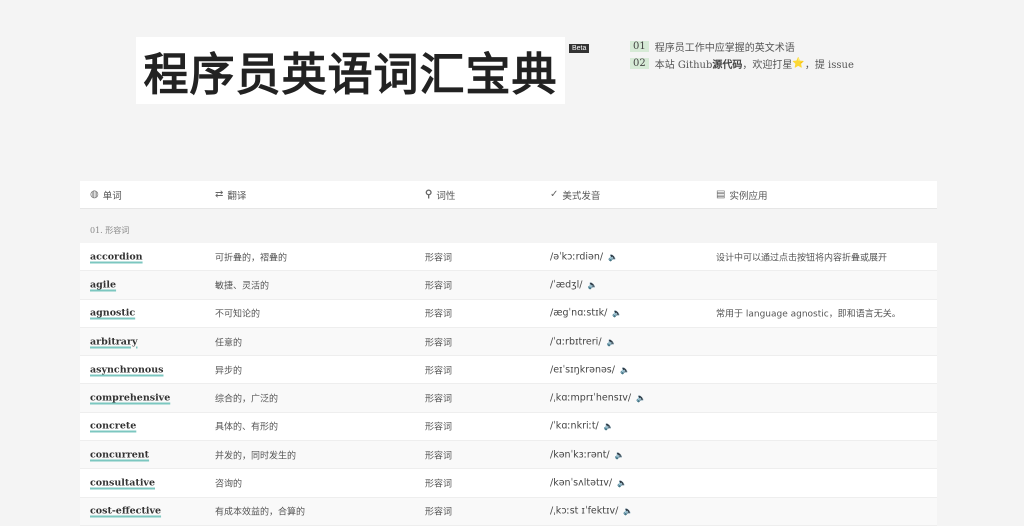 The height and width of the screenshot is (526, 1024). I want to click on site-logo: 程序员英语词汇宝典, so click(350, 70).